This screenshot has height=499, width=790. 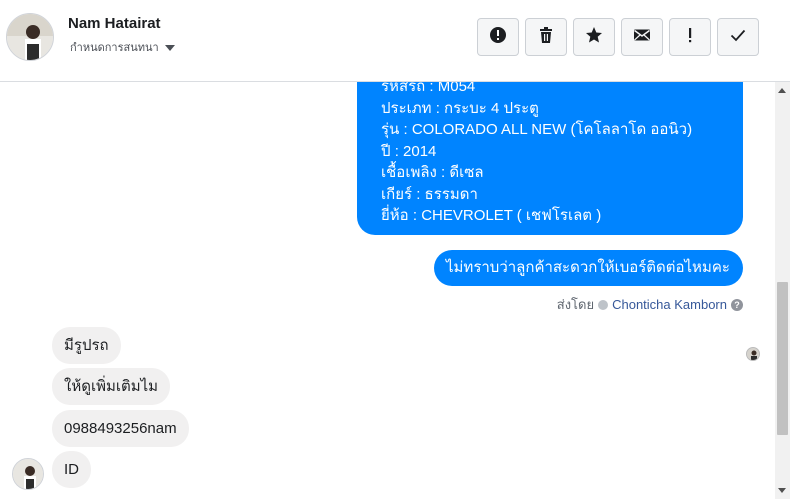 I want to click on star-button, so click(x=594, y=37).